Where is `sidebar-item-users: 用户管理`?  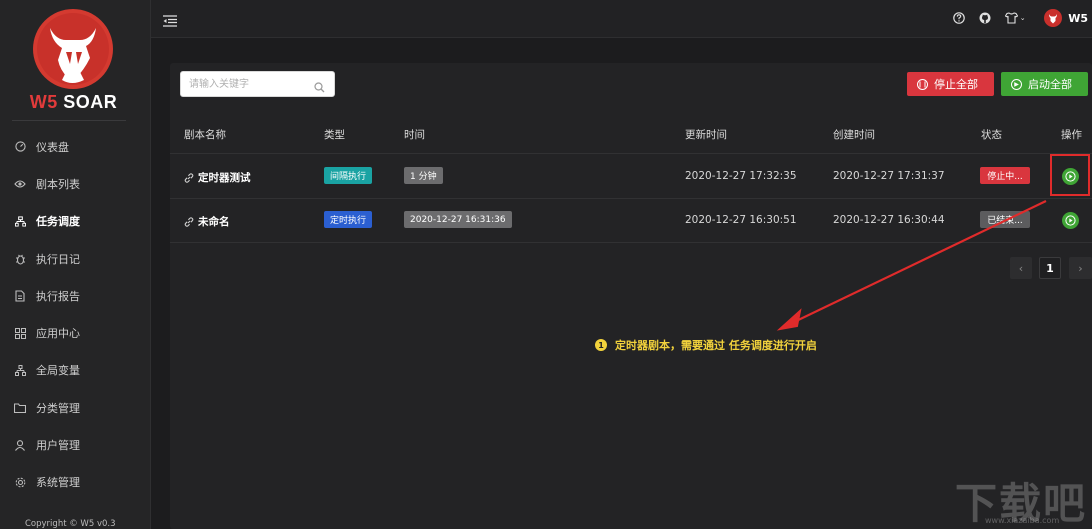
sidebar-item-users: 用户管理 is located at coordinates (75, 444).